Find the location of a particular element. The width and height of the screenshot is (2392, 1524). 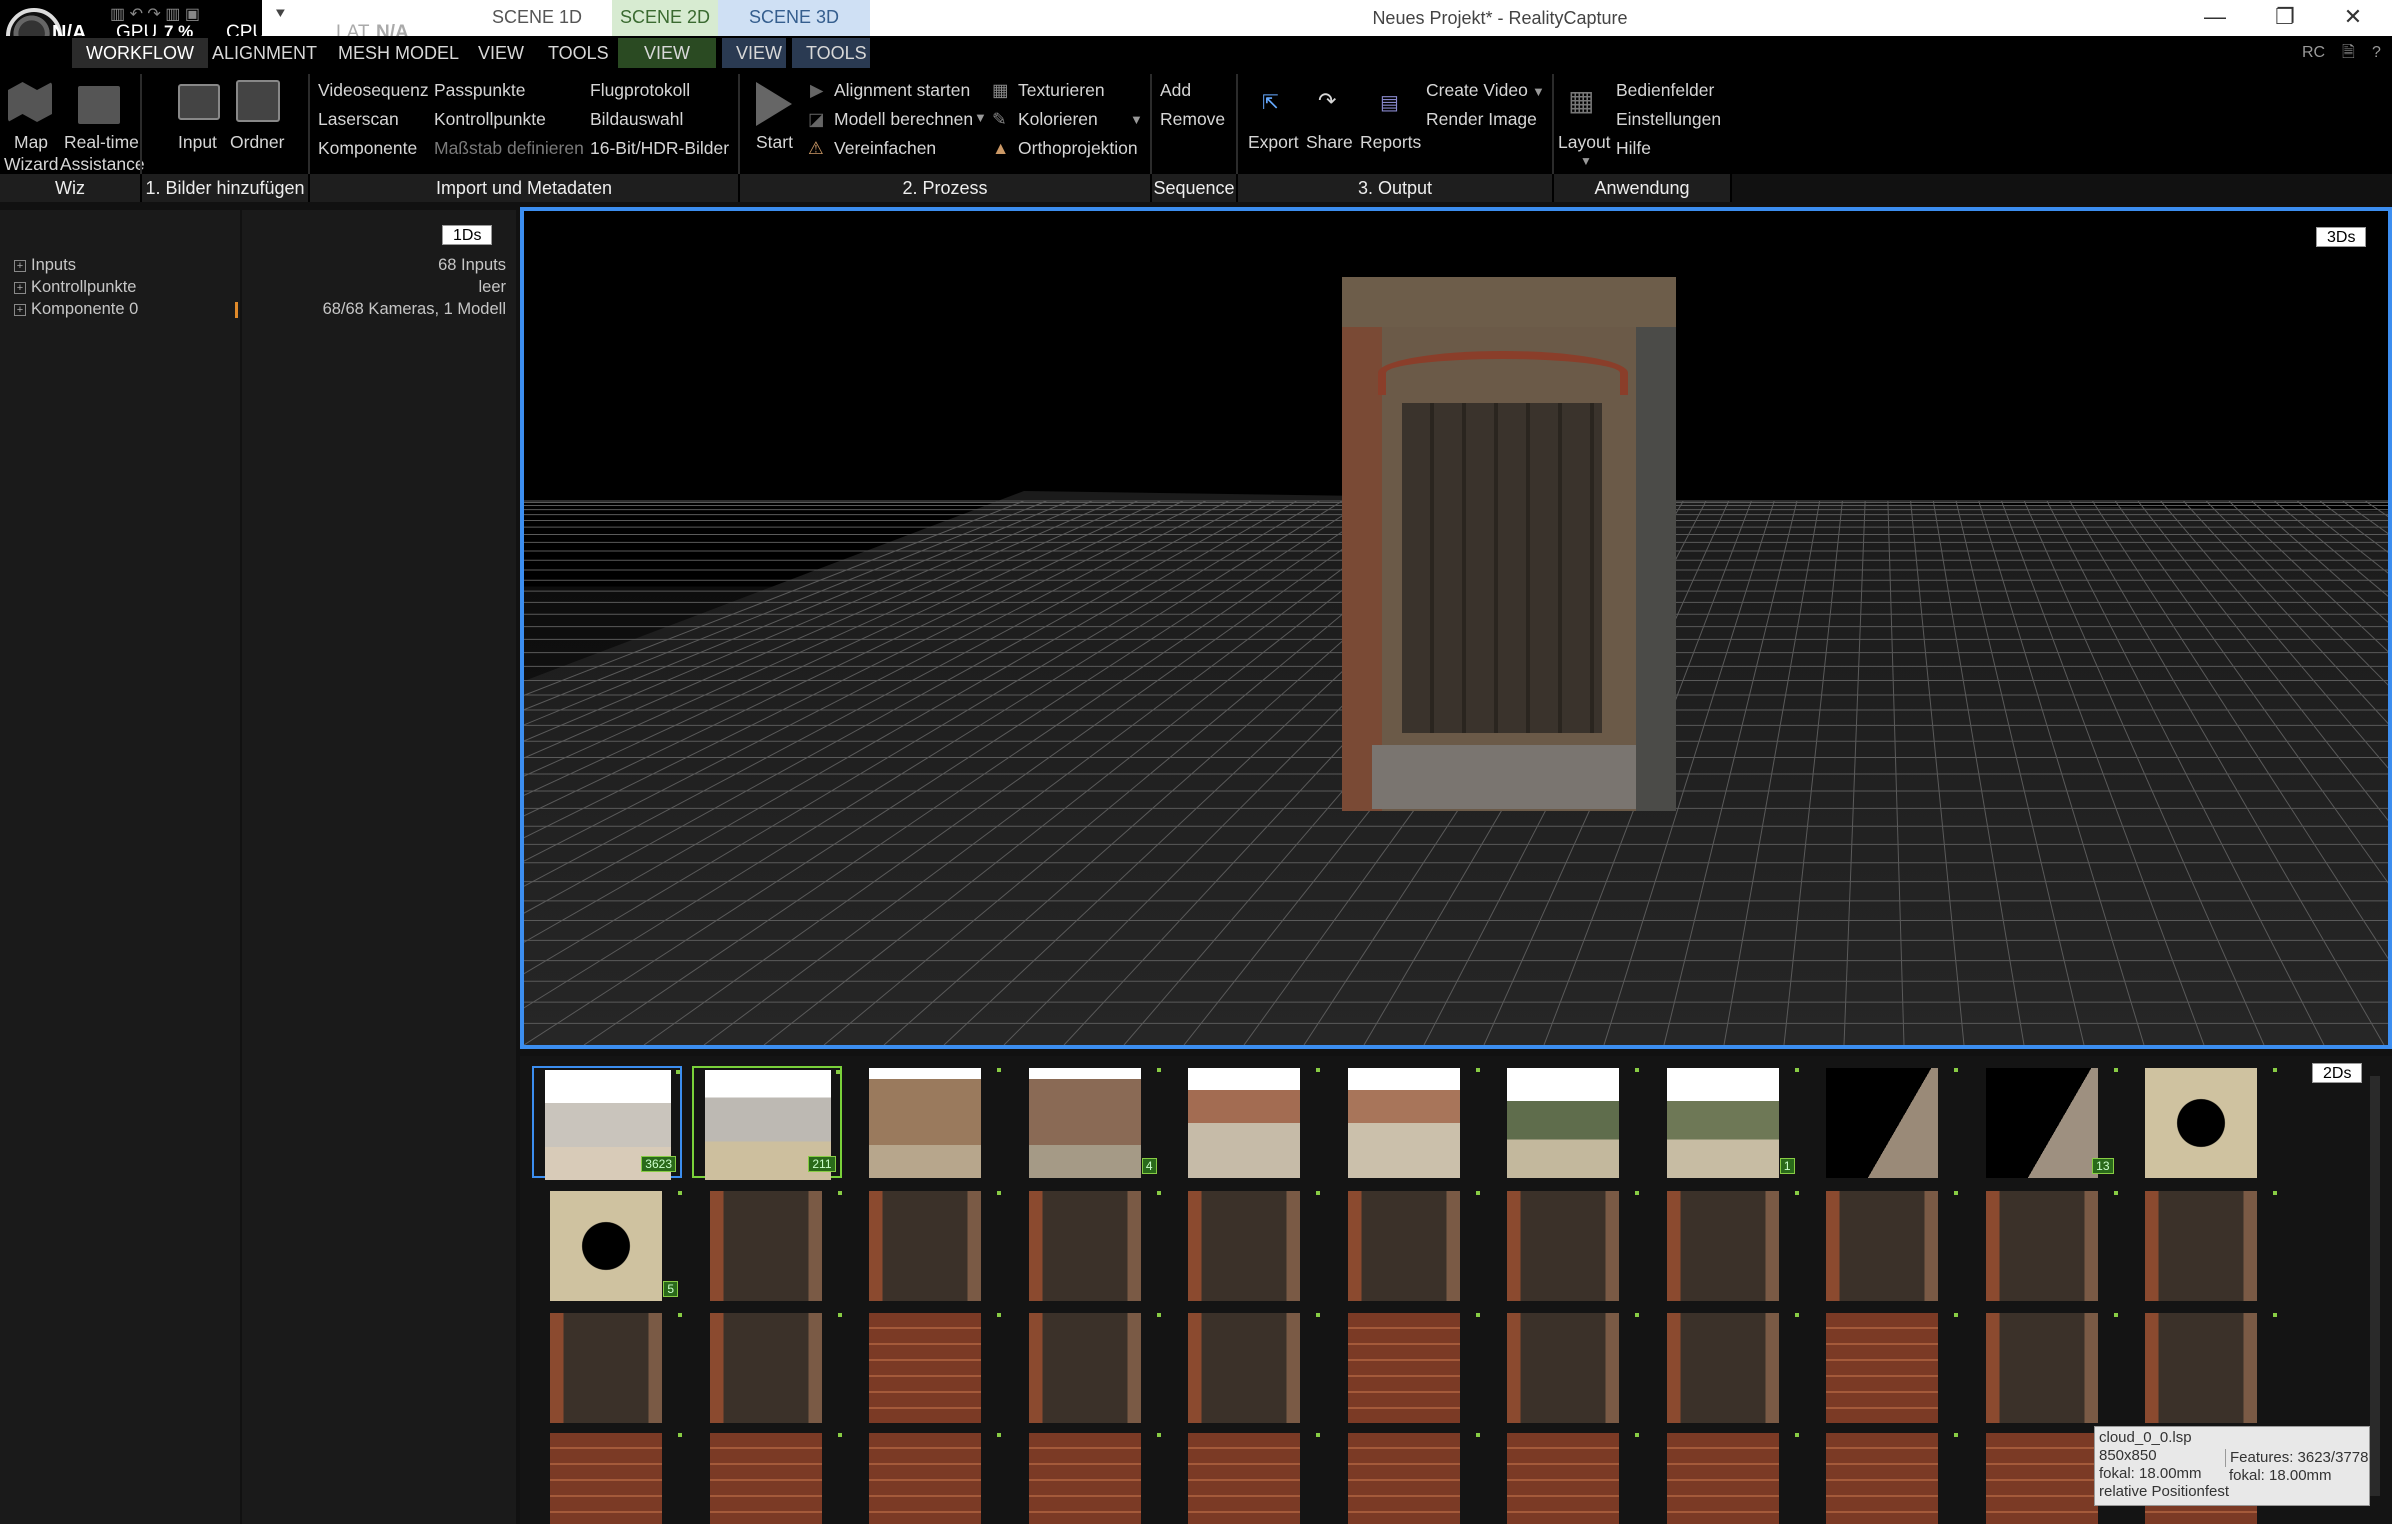

tab-scene-2d: SCENE 2D is located at coordinates (665, 18).